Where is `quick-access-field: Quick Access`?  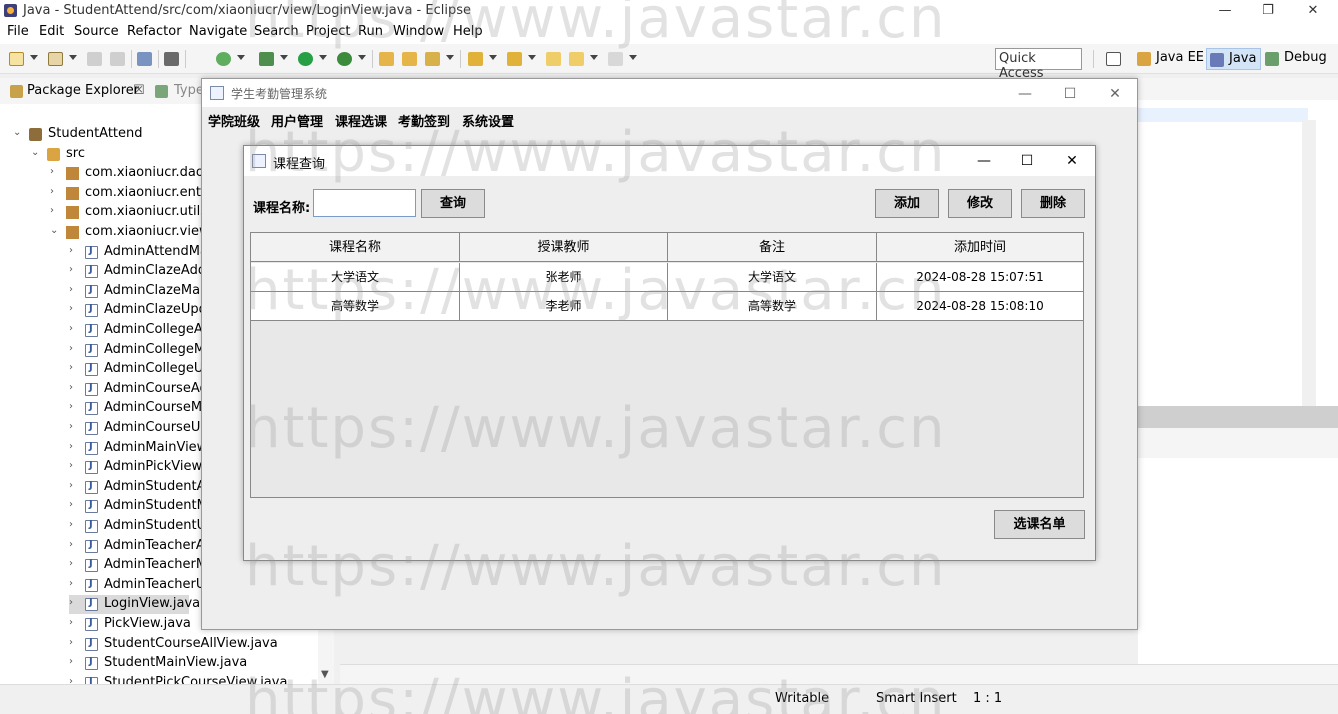 quick-access-field: Quick Access is located at coordinates (1038, 64).